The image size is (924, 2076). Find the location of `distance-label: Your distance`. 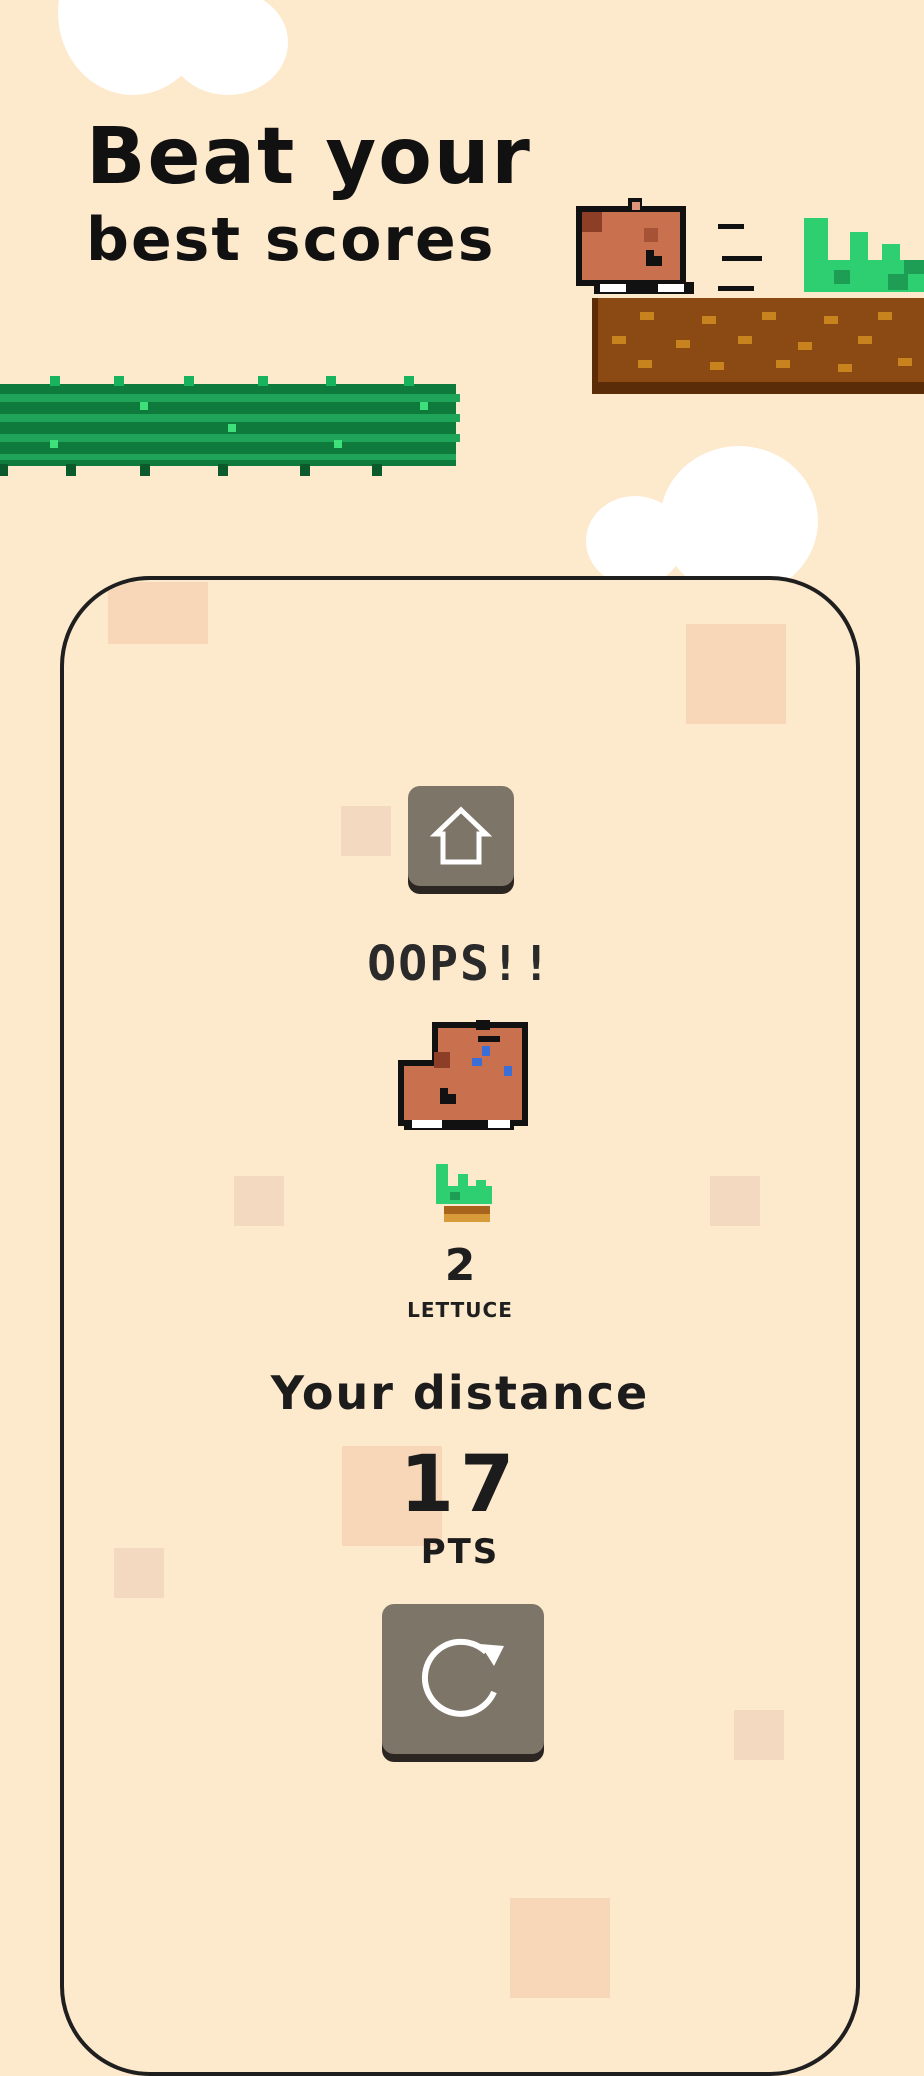

distance-label: Your distance is located at coordinates (460, 1393).